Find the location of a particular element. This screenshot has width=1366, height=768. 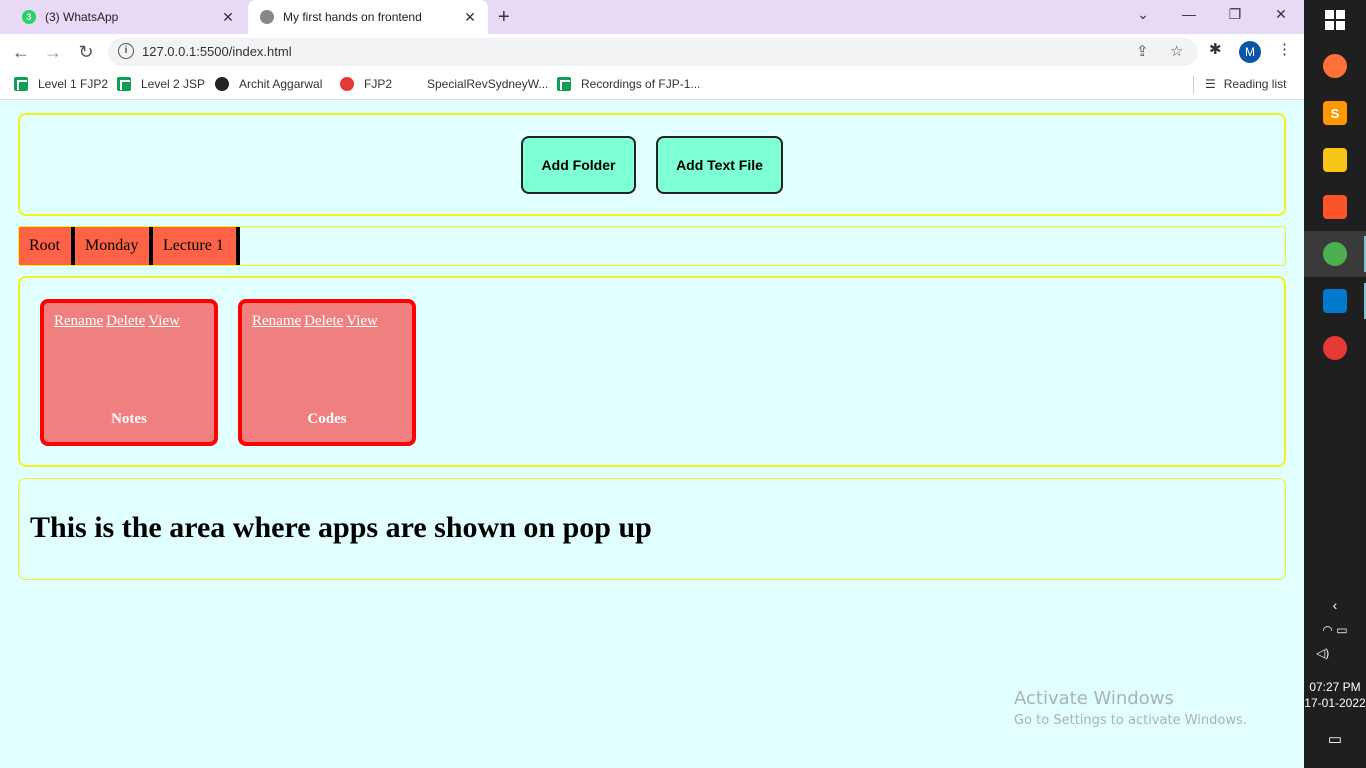

sublime-text-icon: S is located at coordinates (1335, 113).